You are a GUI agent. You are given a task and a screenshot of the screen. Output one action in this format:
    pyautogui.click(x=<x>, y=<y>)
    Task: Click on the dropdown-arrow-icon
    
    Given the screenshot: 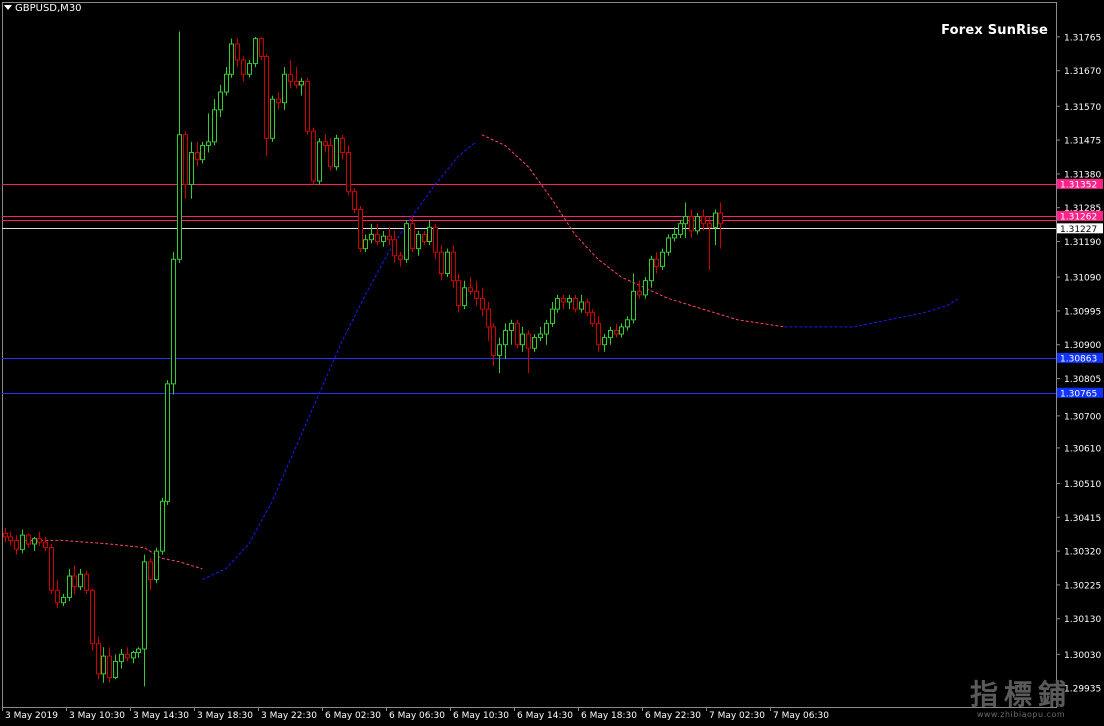 What is the action you would take?
    pyautogui.click(x=8, y=7)
    